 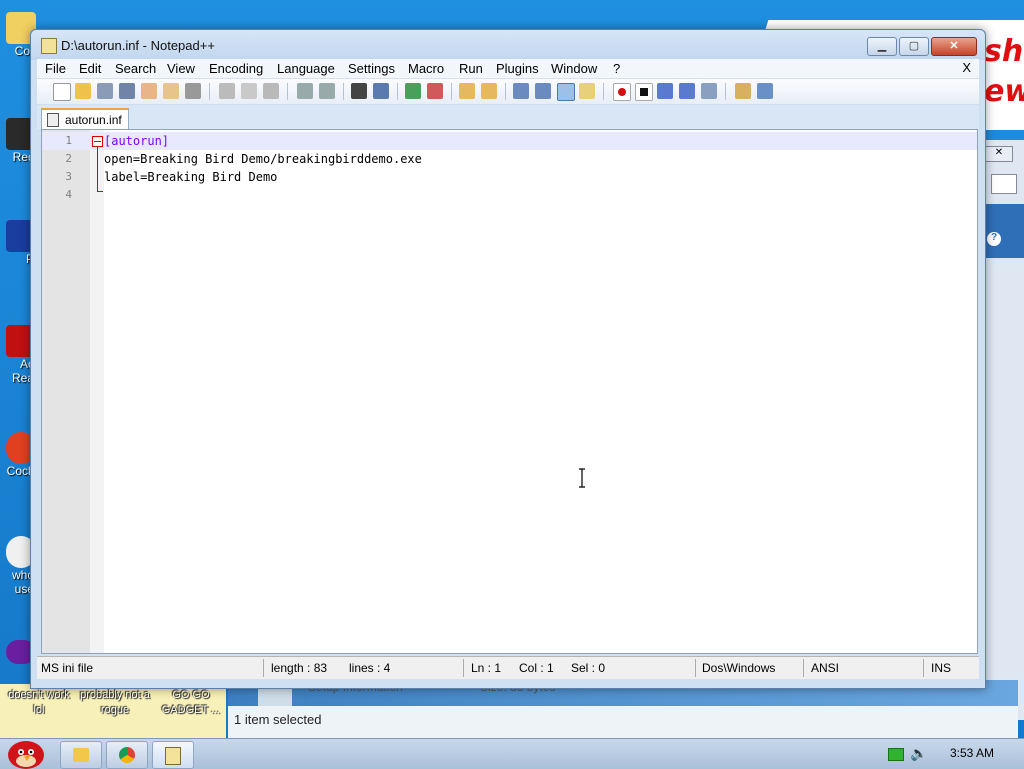 I want to click on taskbar-chrome-button, so click(x=127, y=755).